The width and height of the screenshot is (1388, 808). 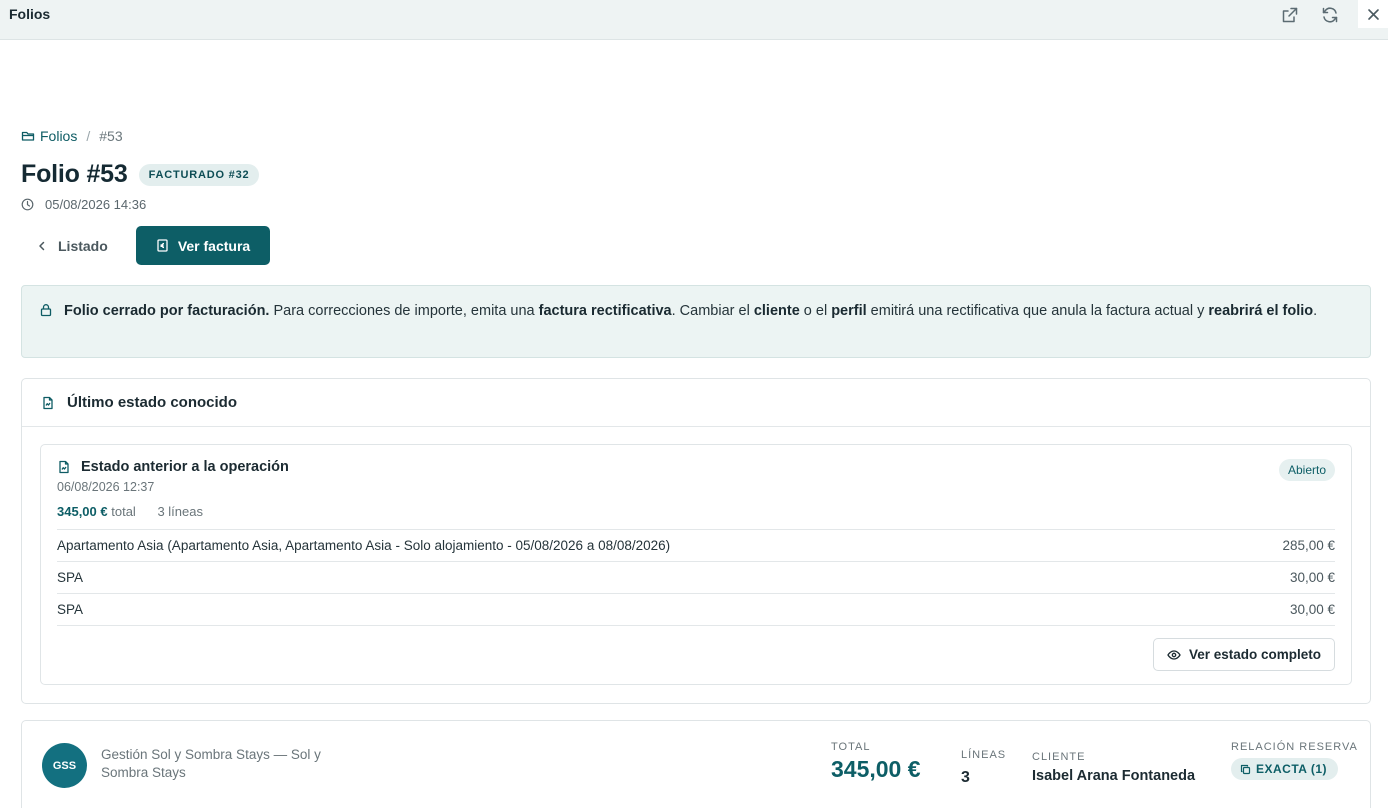 I want to click on breadcrumb-folios-link: Folios, so click(x=49, y=136).